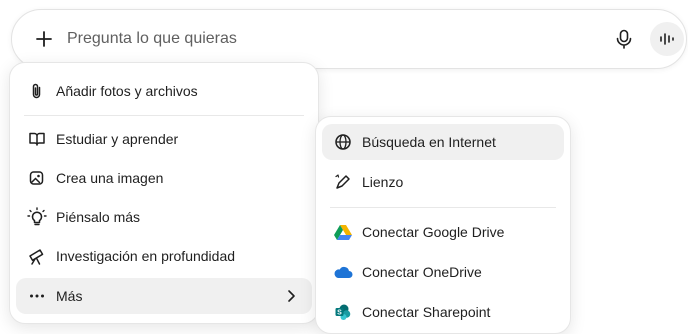 This screenshot has height=334, width=688. I want to click on add-attachment-button, so click(44, 39).